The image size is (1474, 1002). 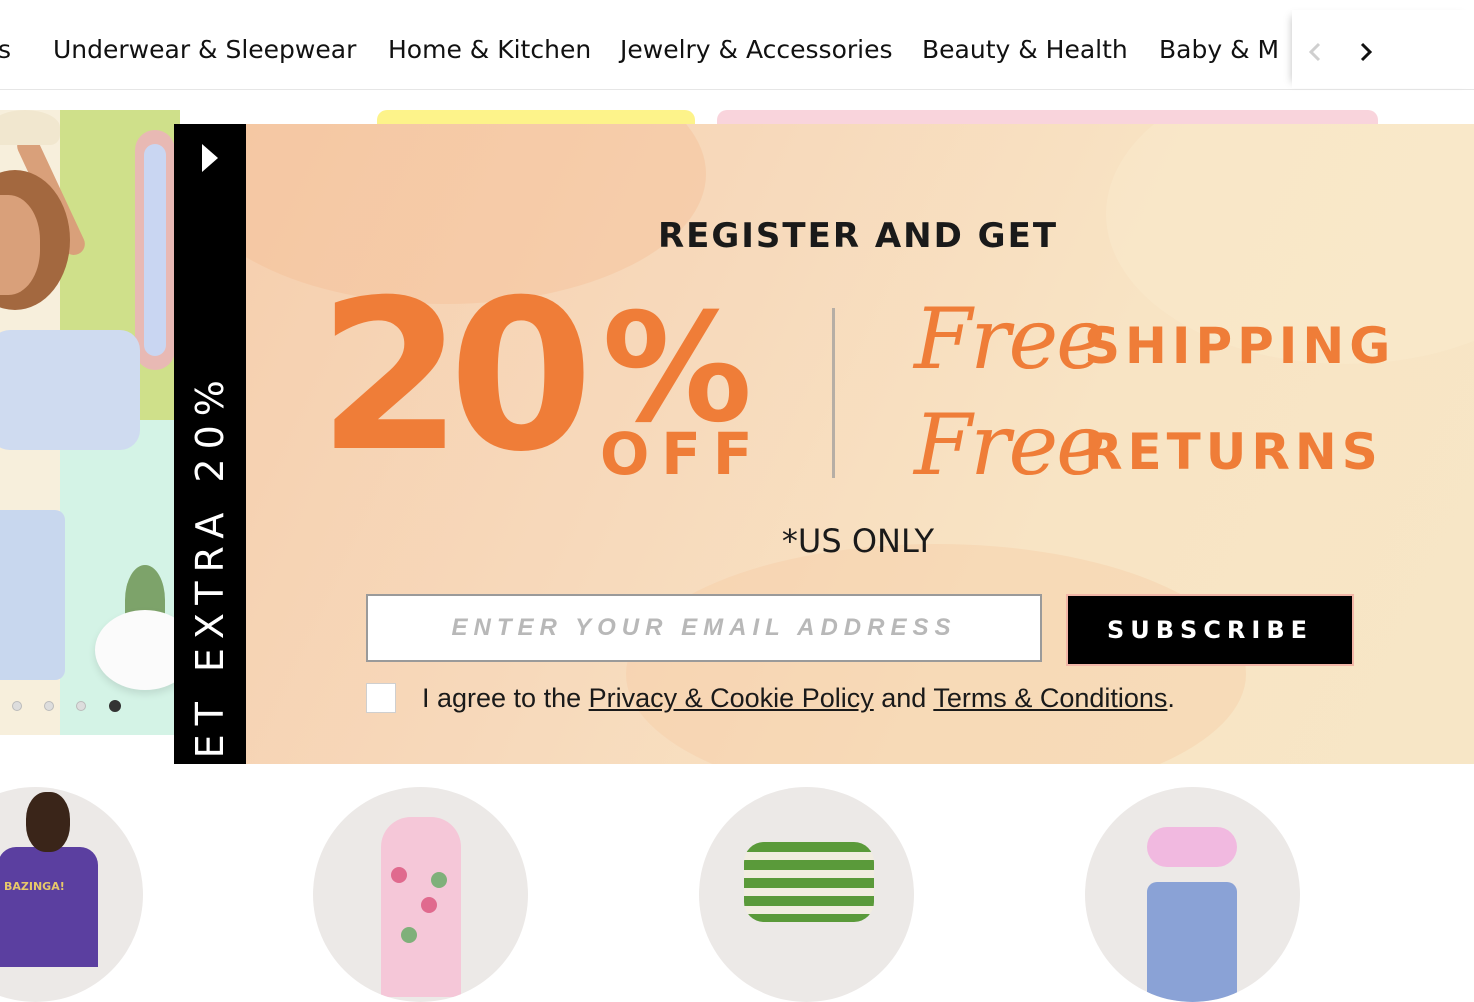 What do you see at coordinates (489, 50) in the screenshot?
I see `nav-item-home-kitchen: Home & Kitchen` at bounding box center [489, 50].